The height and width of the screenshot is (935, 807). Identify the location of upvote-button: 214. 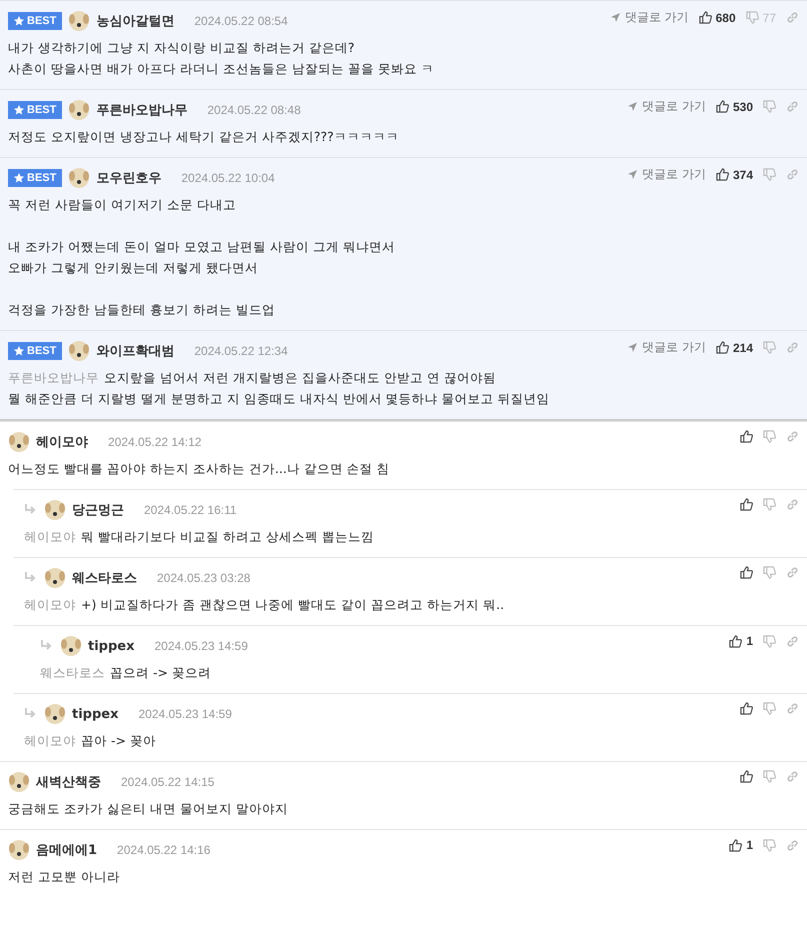
(734, 347).